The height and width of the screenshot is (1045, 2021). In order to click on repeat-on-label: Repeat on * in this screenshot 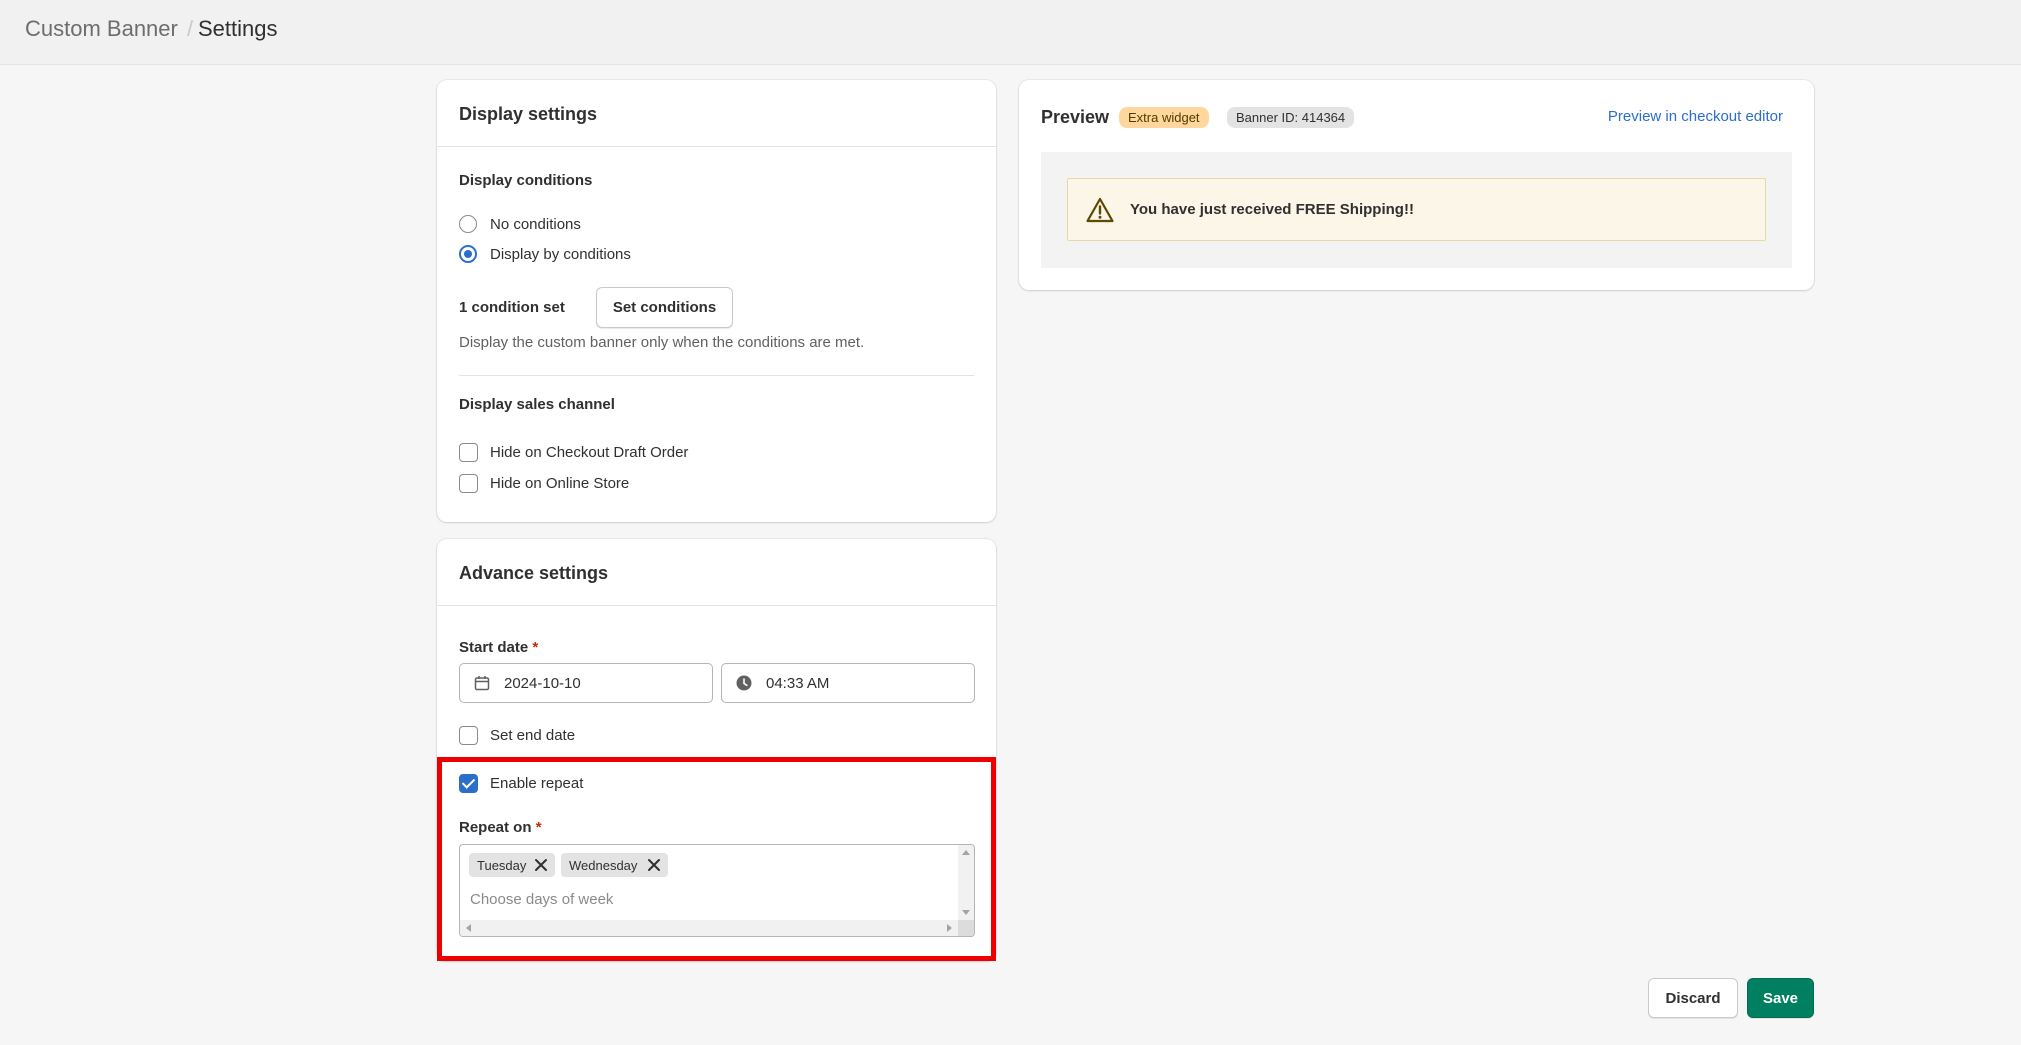, I will do `click(500, 827)`.